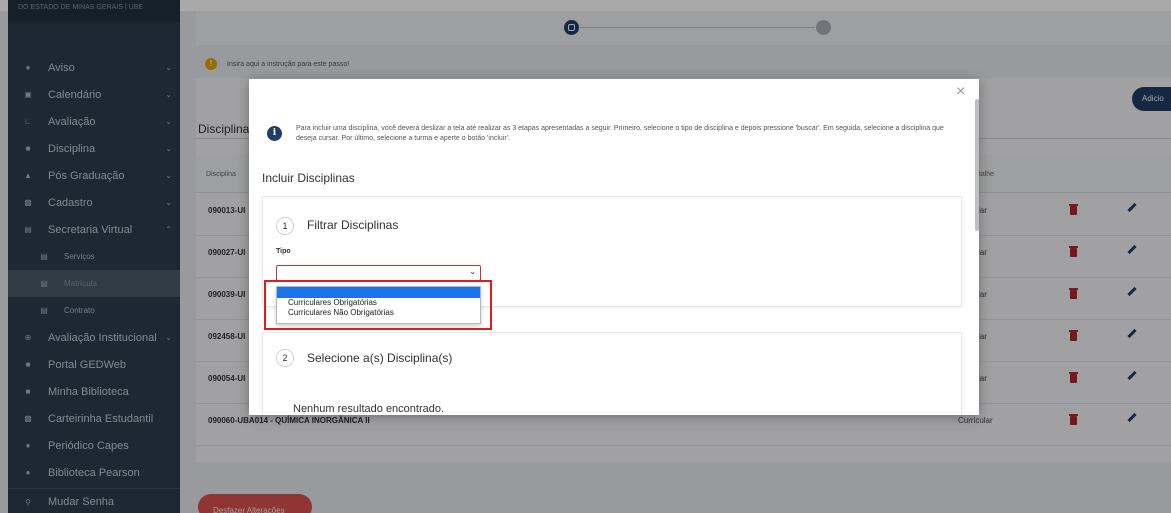  I want to click on filter-section-title: Filtrar Disciplinas, so click(353, 225).